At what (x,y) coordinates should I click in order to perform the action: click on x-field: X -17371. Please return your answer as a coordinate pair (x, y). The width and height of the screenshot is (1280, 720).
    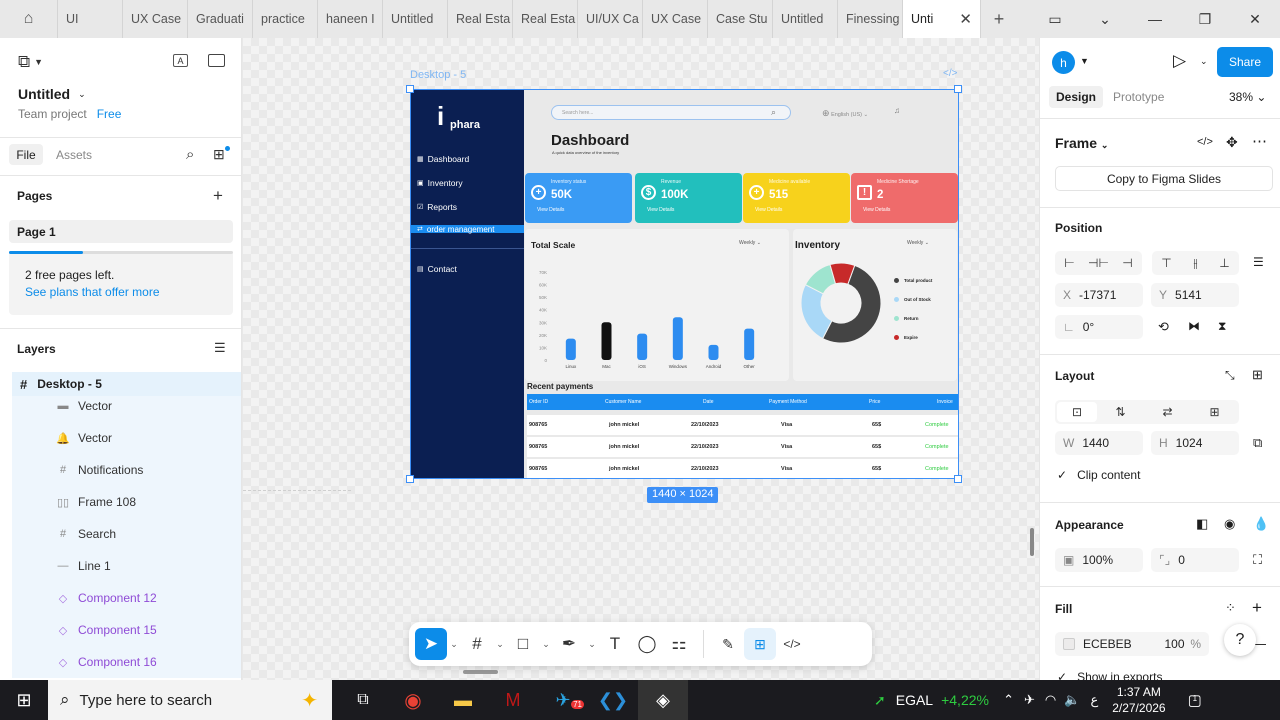
    Looking at the image, I should click on (1099, 295).